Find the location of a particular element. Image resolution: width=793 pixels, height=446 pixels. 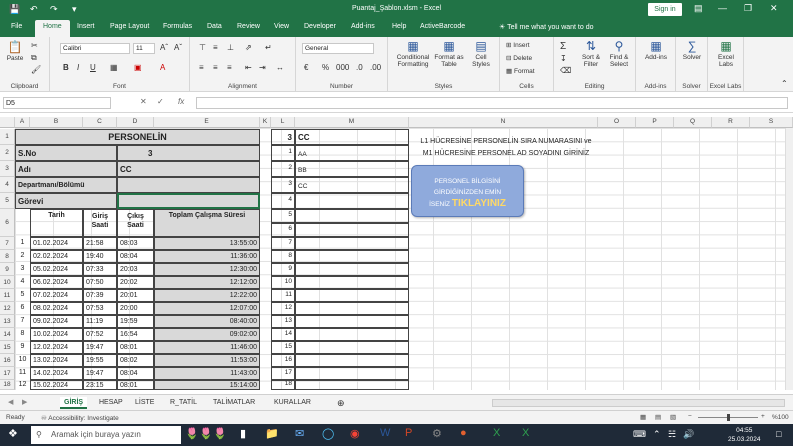

tulips-widget-icon-3: 🌷 is located at coordinates (220, 433).